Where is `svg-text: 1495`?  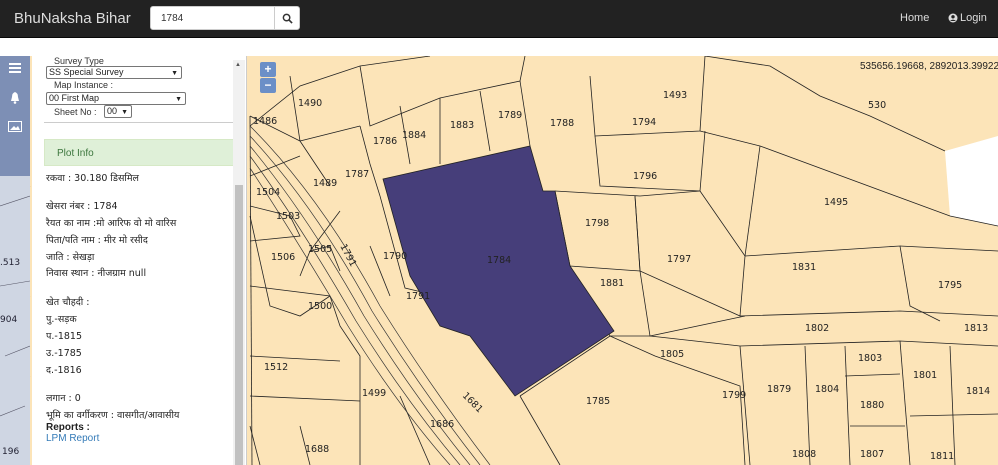 svg-text: 1495 is located at coordinates (836, 202).